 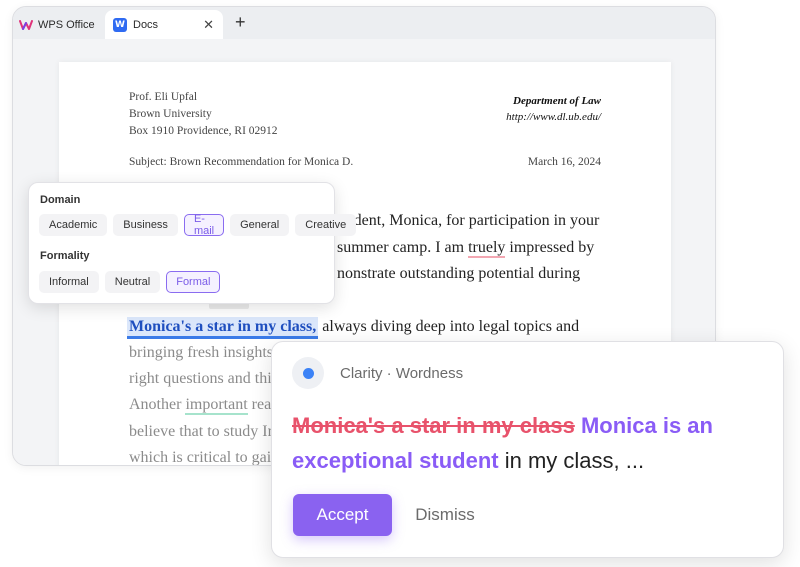 What do you see at coordinates (201, 352) in the screenshot?
I see `body-line-5: bringing fresh insights` at bounding box center [201, 352].